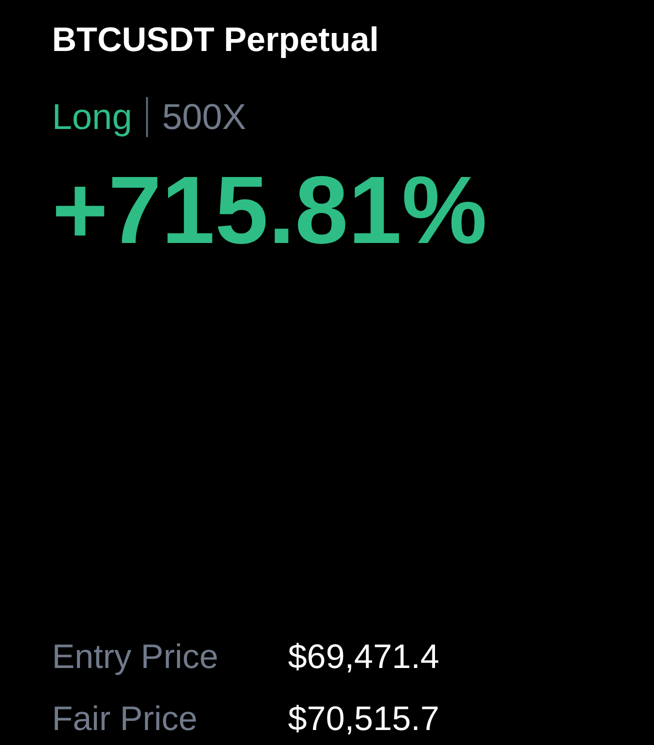  Describe the element at coordinates (204, 117) in the screenshot. I see `leverage: 500X` at that location.